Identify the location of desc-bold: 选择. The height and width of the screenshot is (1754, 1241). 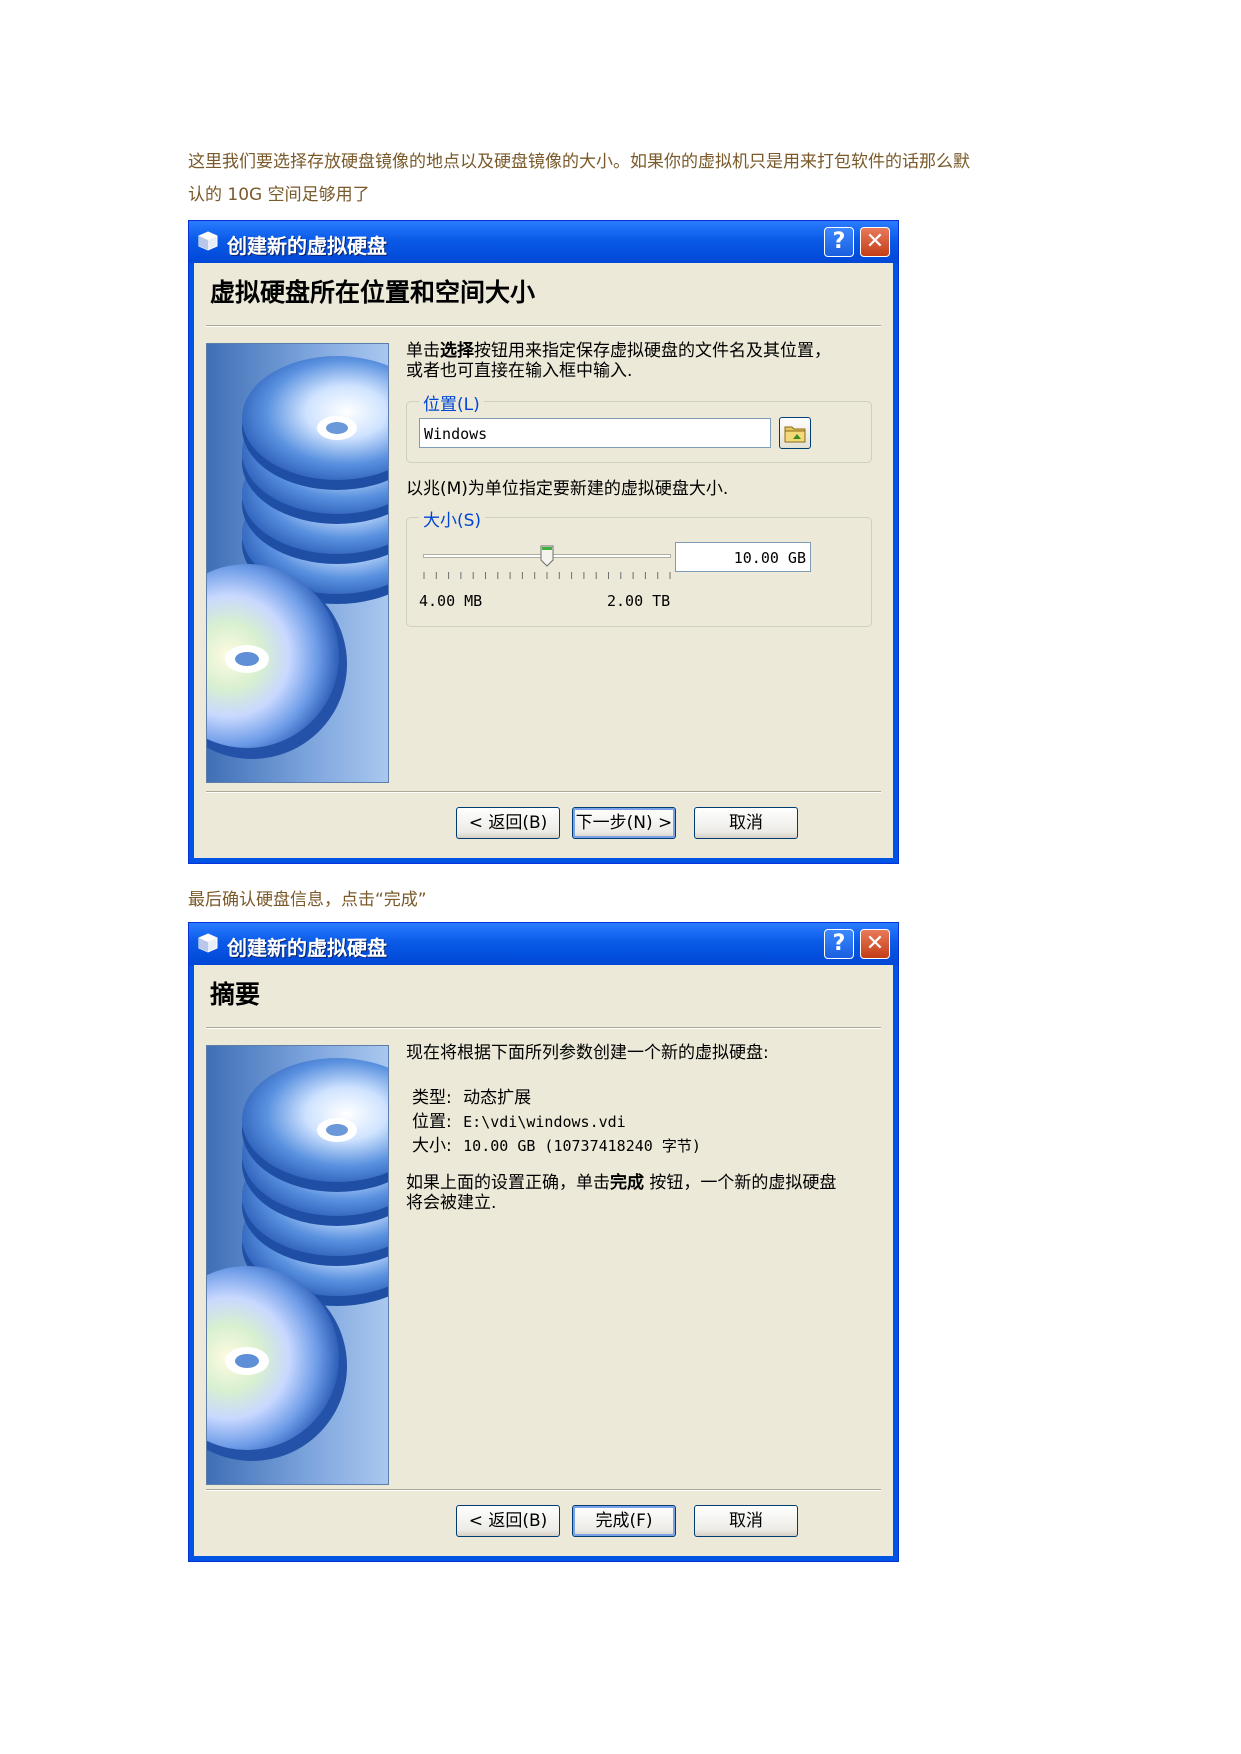
(457, 351).